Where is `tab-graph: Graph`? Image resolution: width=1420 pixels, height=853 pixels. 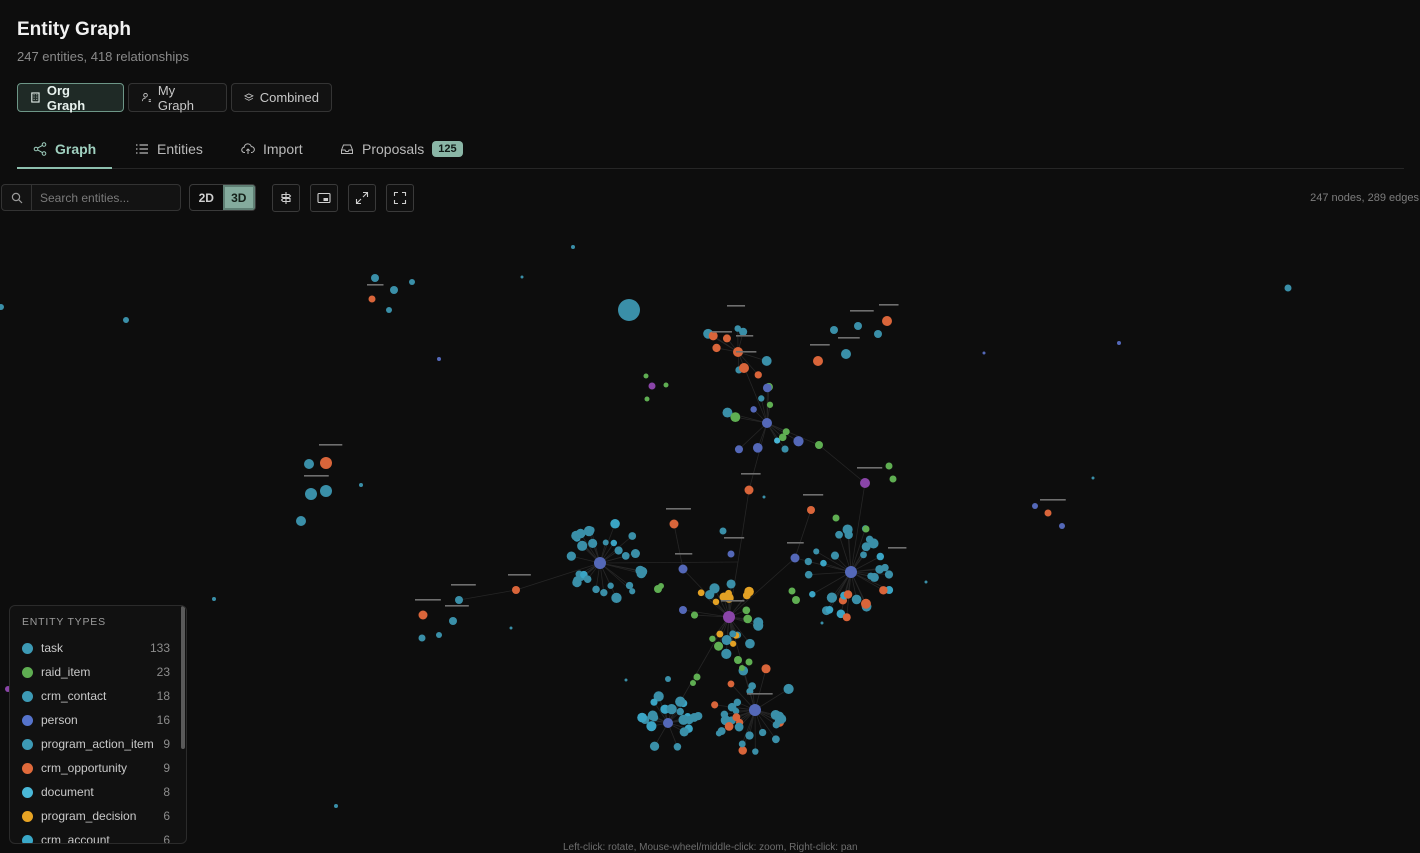
tab-graph: Graph is located at coordinates (64, 149).